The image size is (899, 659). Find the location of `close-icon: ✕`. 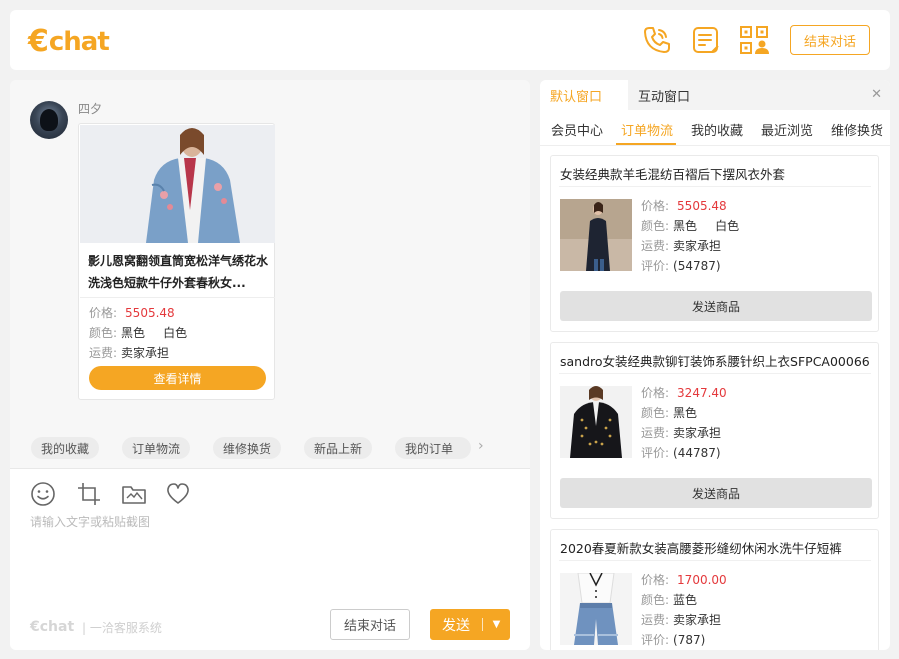

close-icon: ✕ is located at coordinates (876, 94).